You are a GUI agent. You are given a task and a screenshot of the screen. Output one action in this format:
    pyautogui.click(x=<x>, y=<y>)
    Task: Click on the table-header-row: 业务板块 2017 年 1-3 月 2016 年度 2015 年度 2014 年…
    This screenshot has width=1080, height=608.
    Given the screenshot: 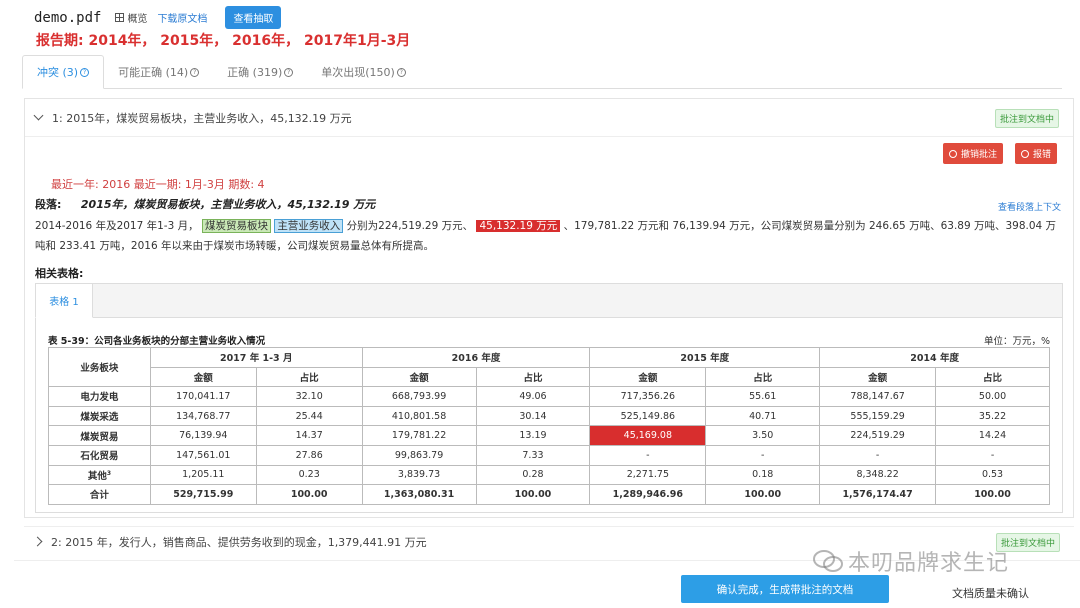 What is the action you would take?
    pyautogui.click(x=549, y=367)
    